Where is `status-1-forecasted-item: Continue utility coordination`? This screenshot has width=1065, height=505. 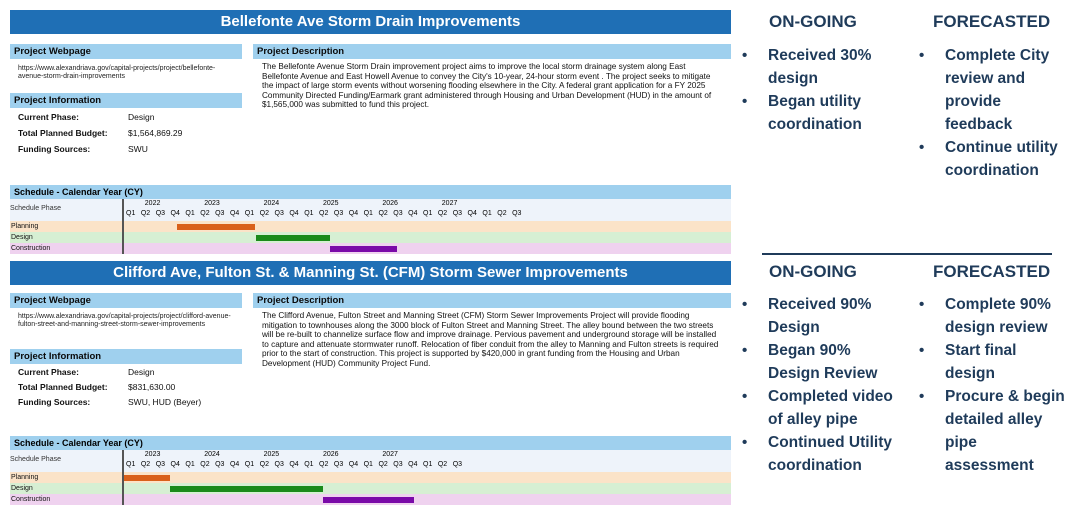 status-1-forecasted-item: Continue utility coordination is located at coordinates (991, 159).